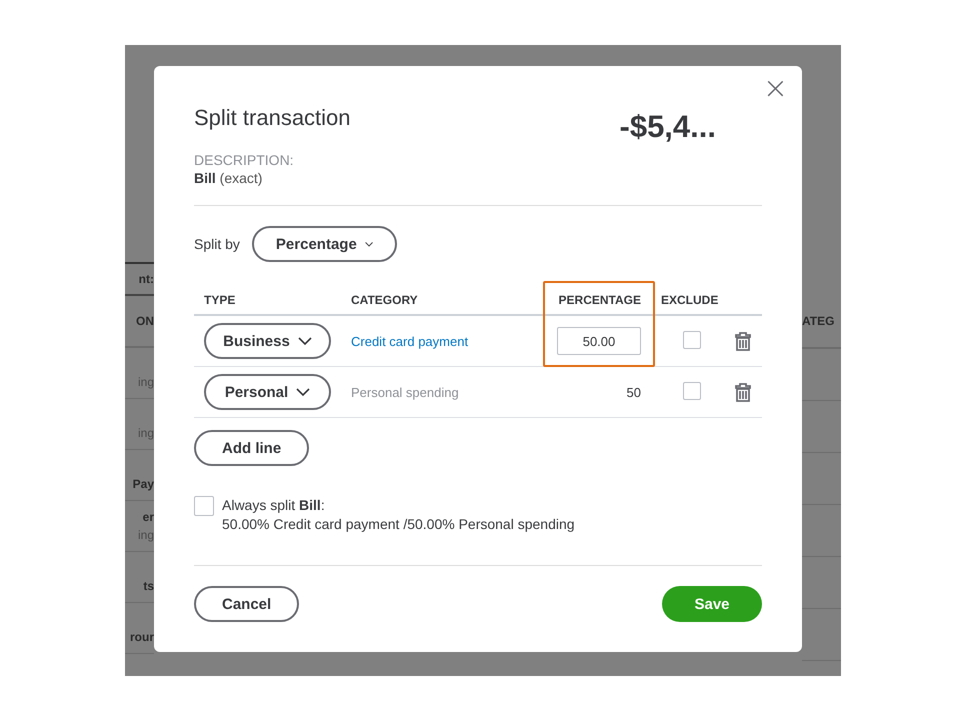 The width and height of the screenshot is (960, 720). I want to click on always-split-checkbox, so click(204, 506).